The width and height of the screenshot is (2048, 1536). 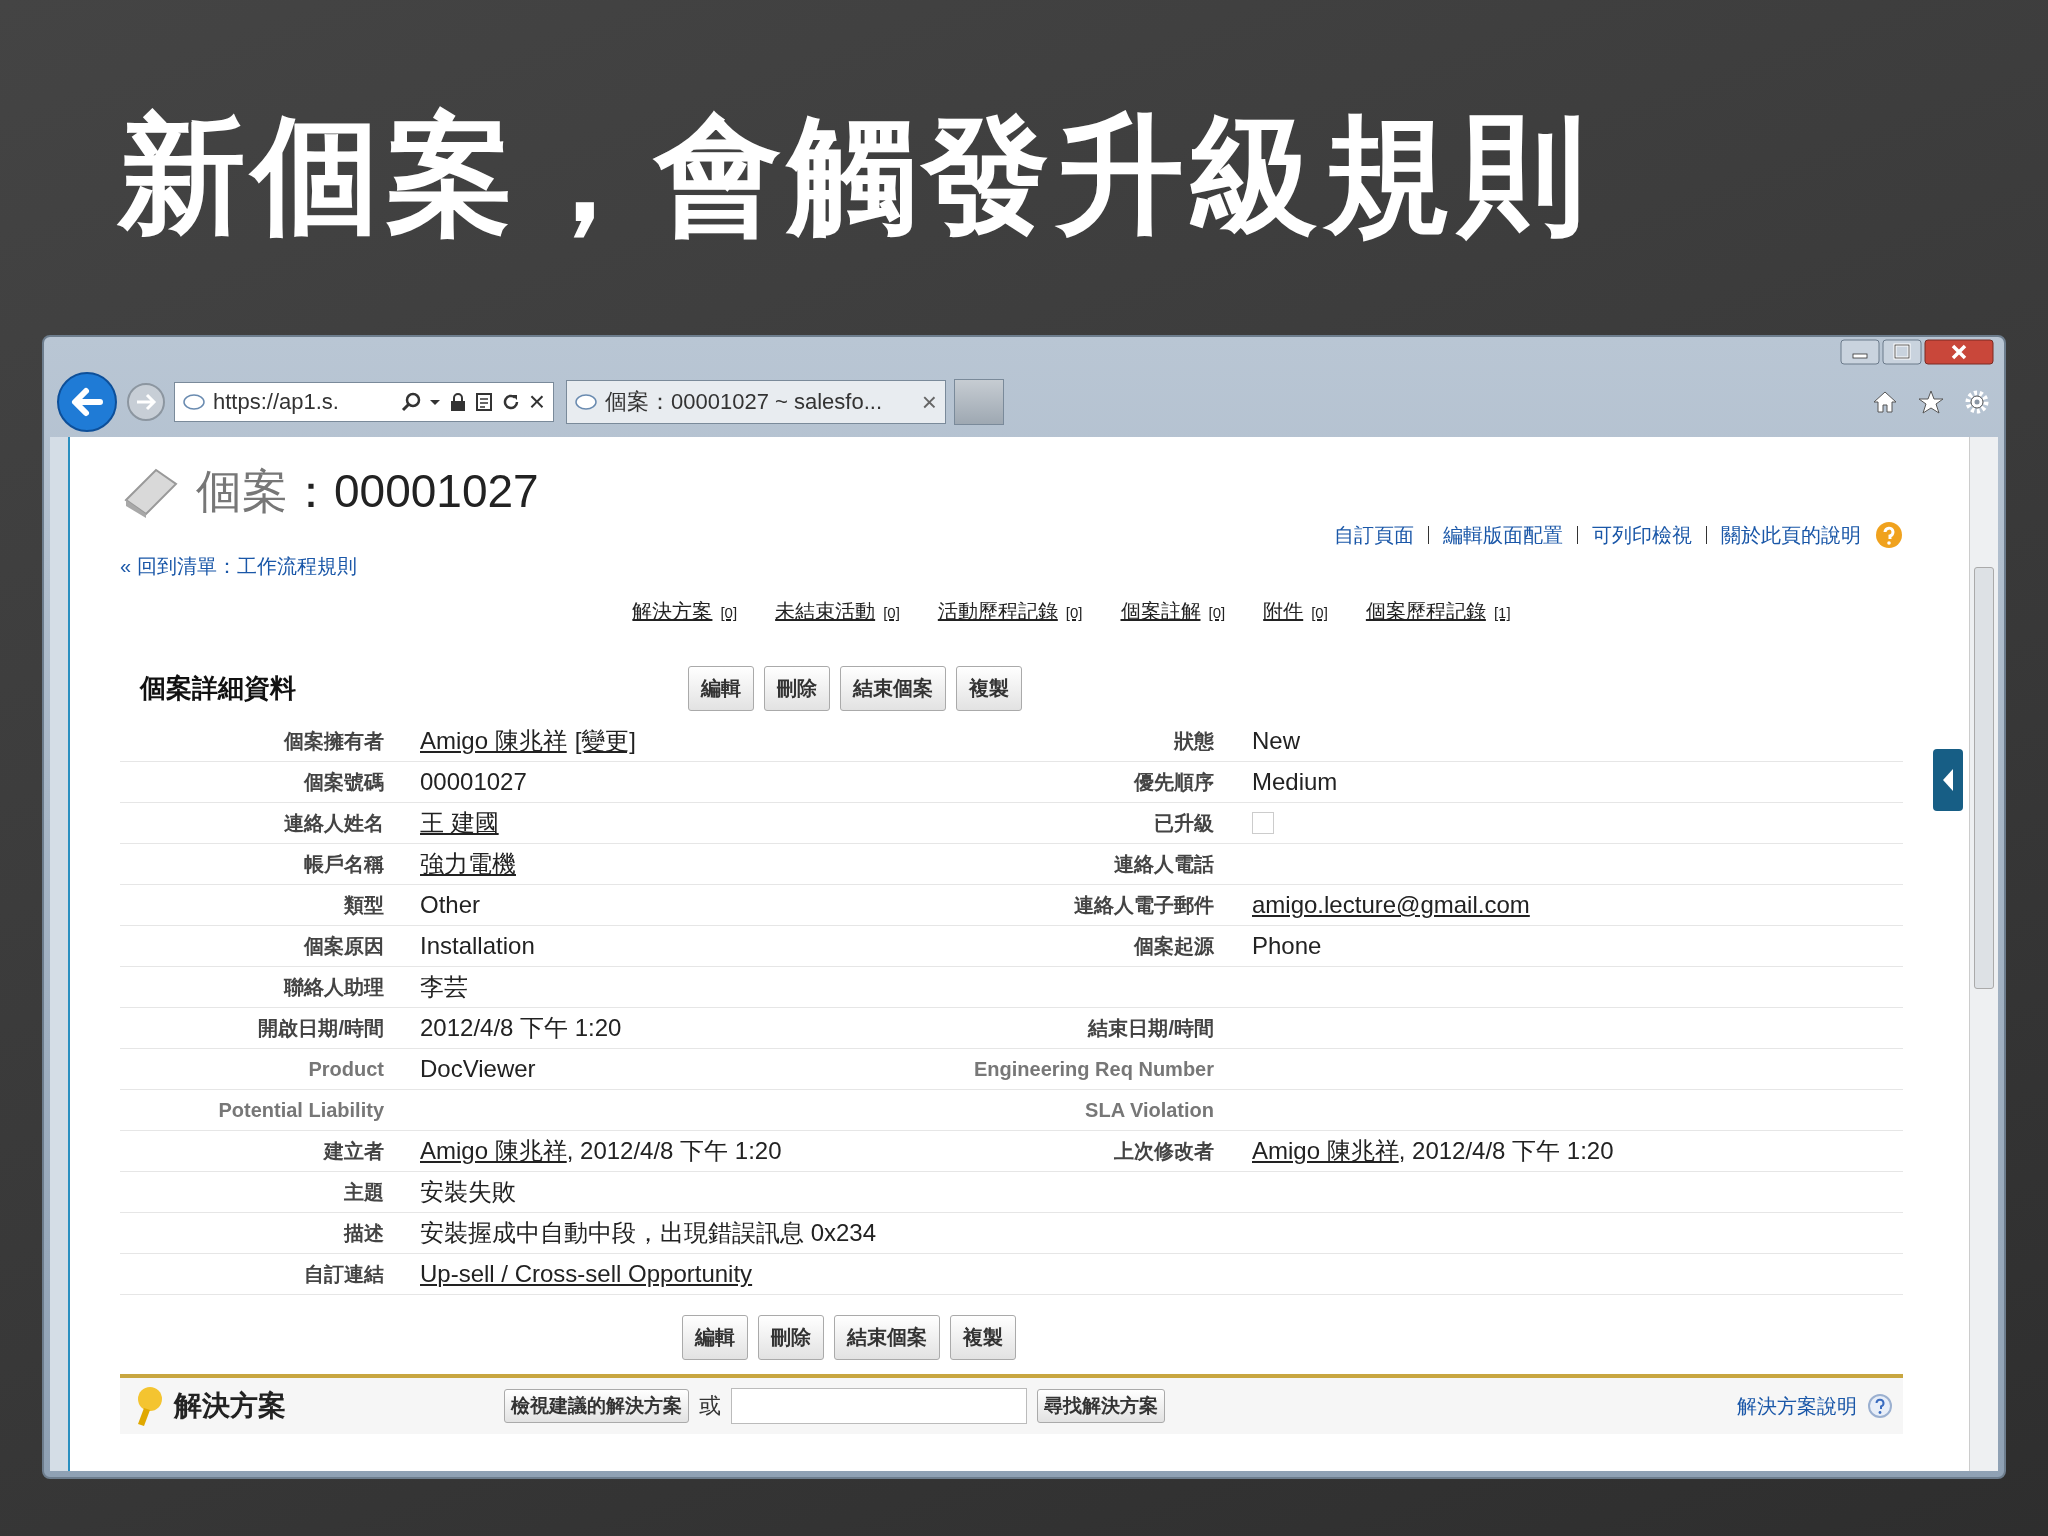 What do you see at coordinates (596, 1406) in the screenshot?
I see `view-solutions-button: 檢視建議的解決方案` at bounding box center [596, 1406].